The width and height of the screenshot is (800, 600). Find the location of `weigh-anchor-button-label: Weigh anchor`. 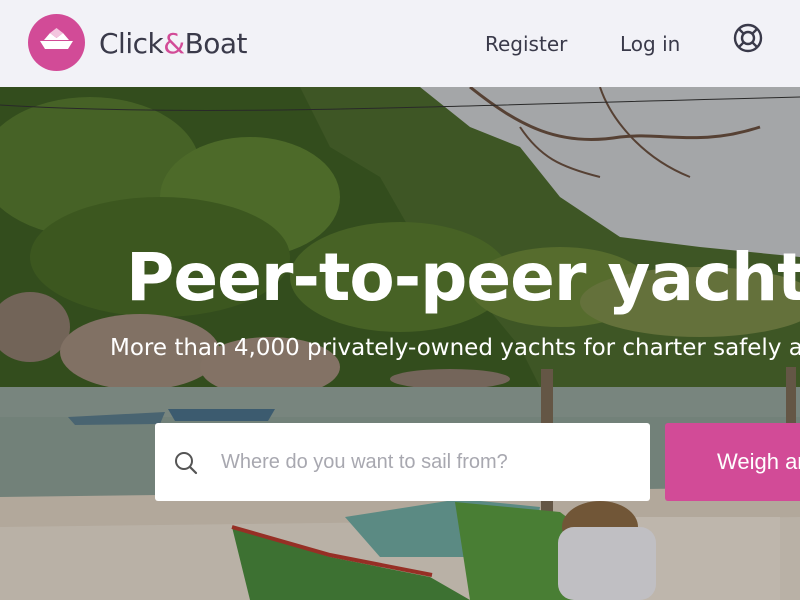

weigh-anchor-button-label: Weigh anchor is located at coordinates (758, 461).